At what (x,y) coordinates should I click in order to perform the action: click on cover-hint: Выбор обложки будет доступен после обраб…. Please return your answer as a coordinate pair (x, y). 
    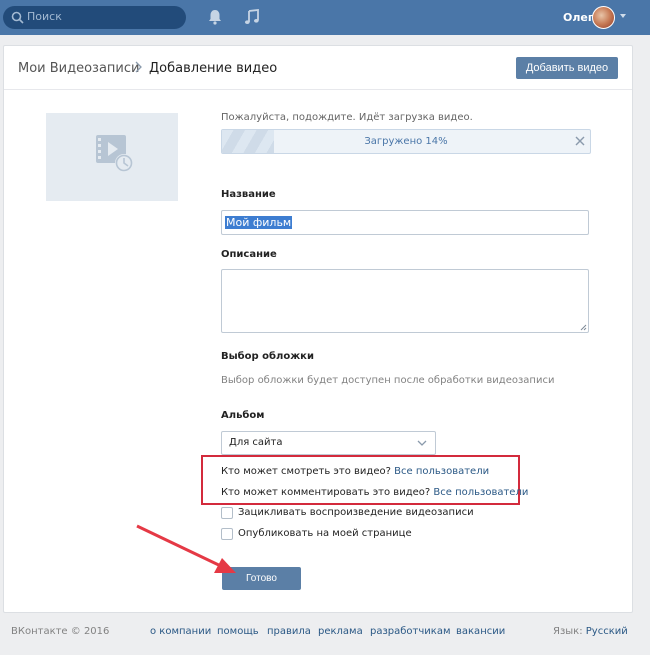
    Looking at the image, I should click on (388, 380).